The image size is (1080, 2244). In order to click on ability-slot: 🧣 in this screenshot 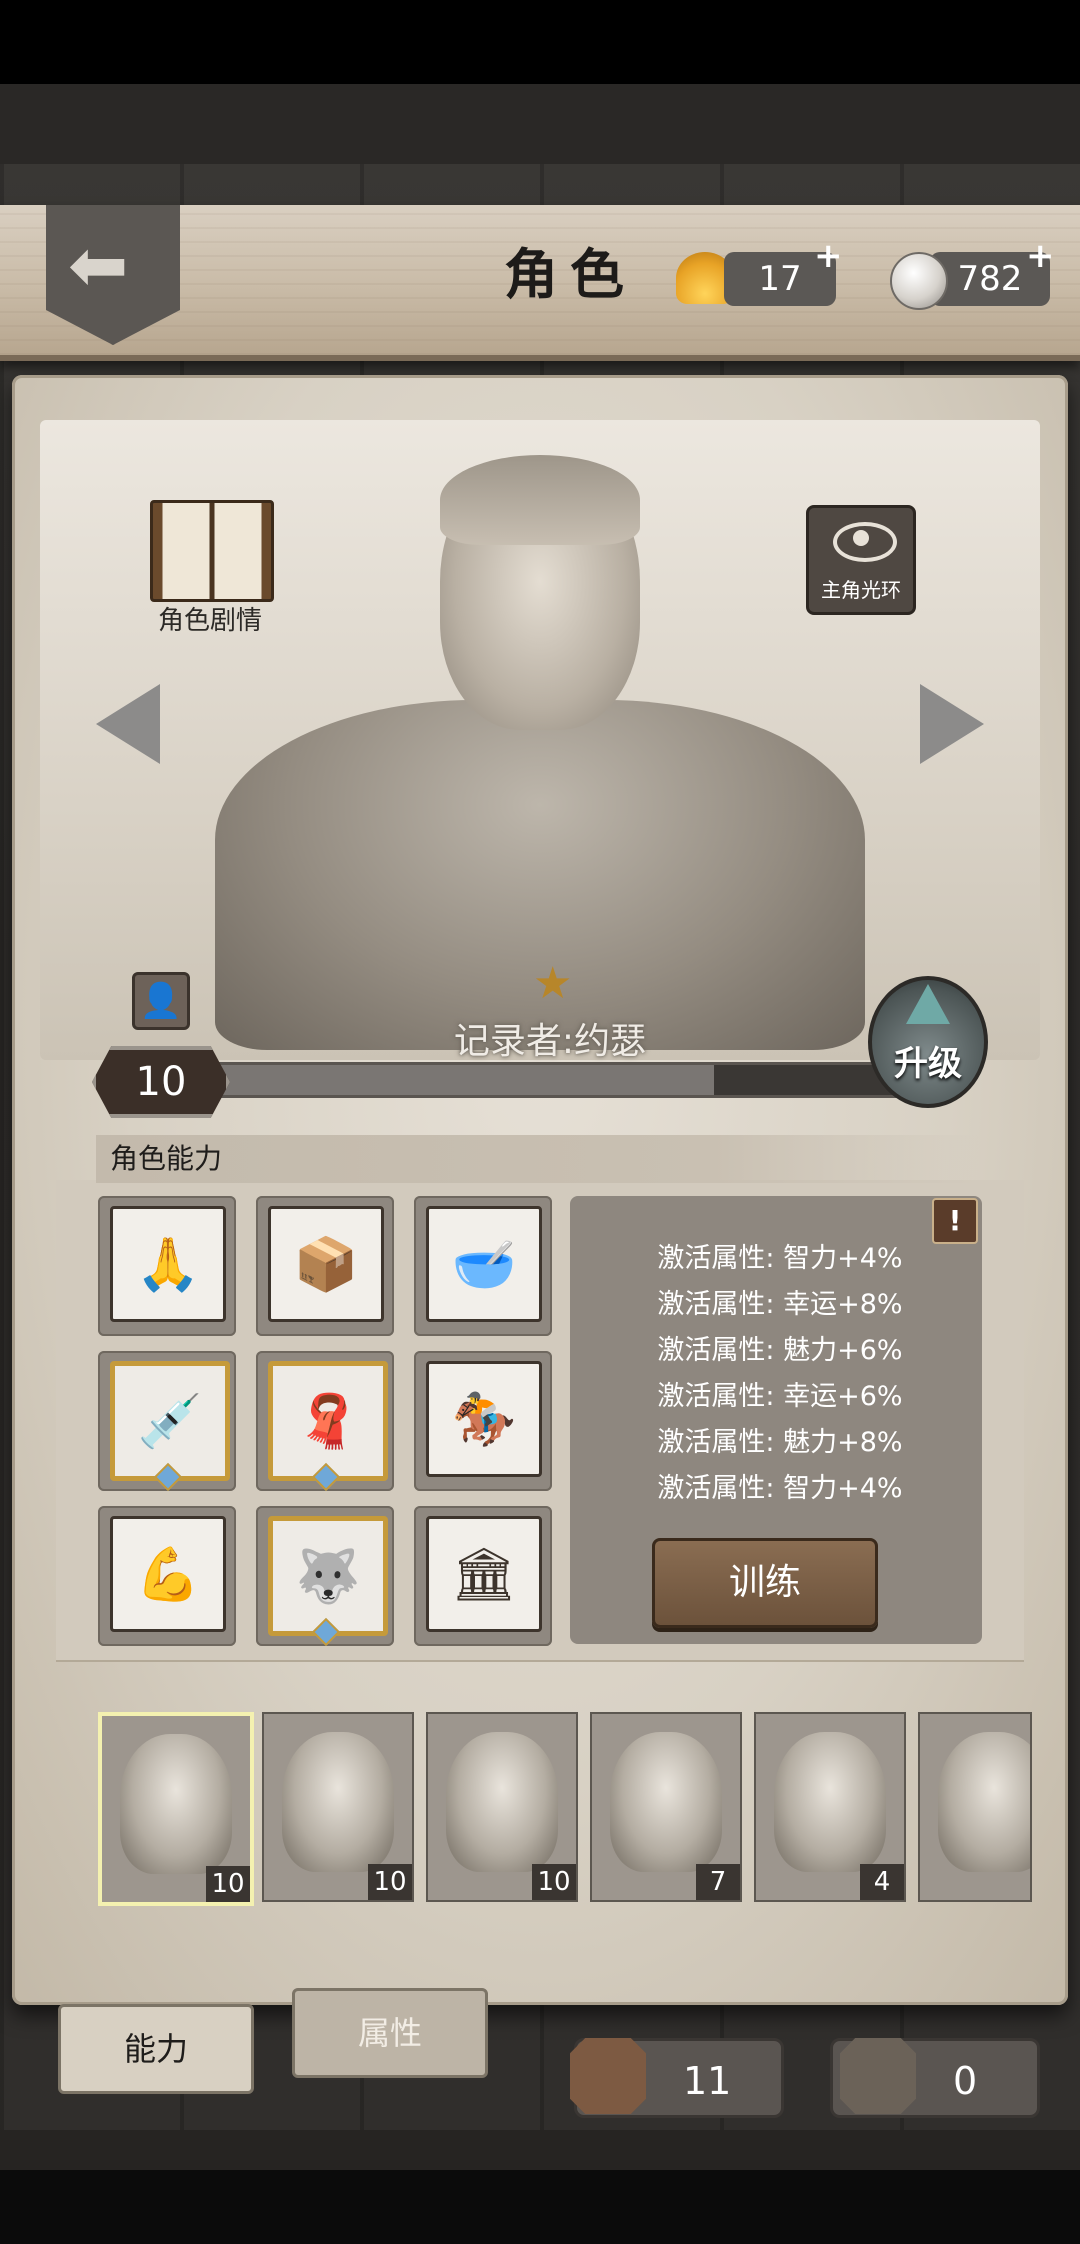, I will do `click(325, 1421)`.